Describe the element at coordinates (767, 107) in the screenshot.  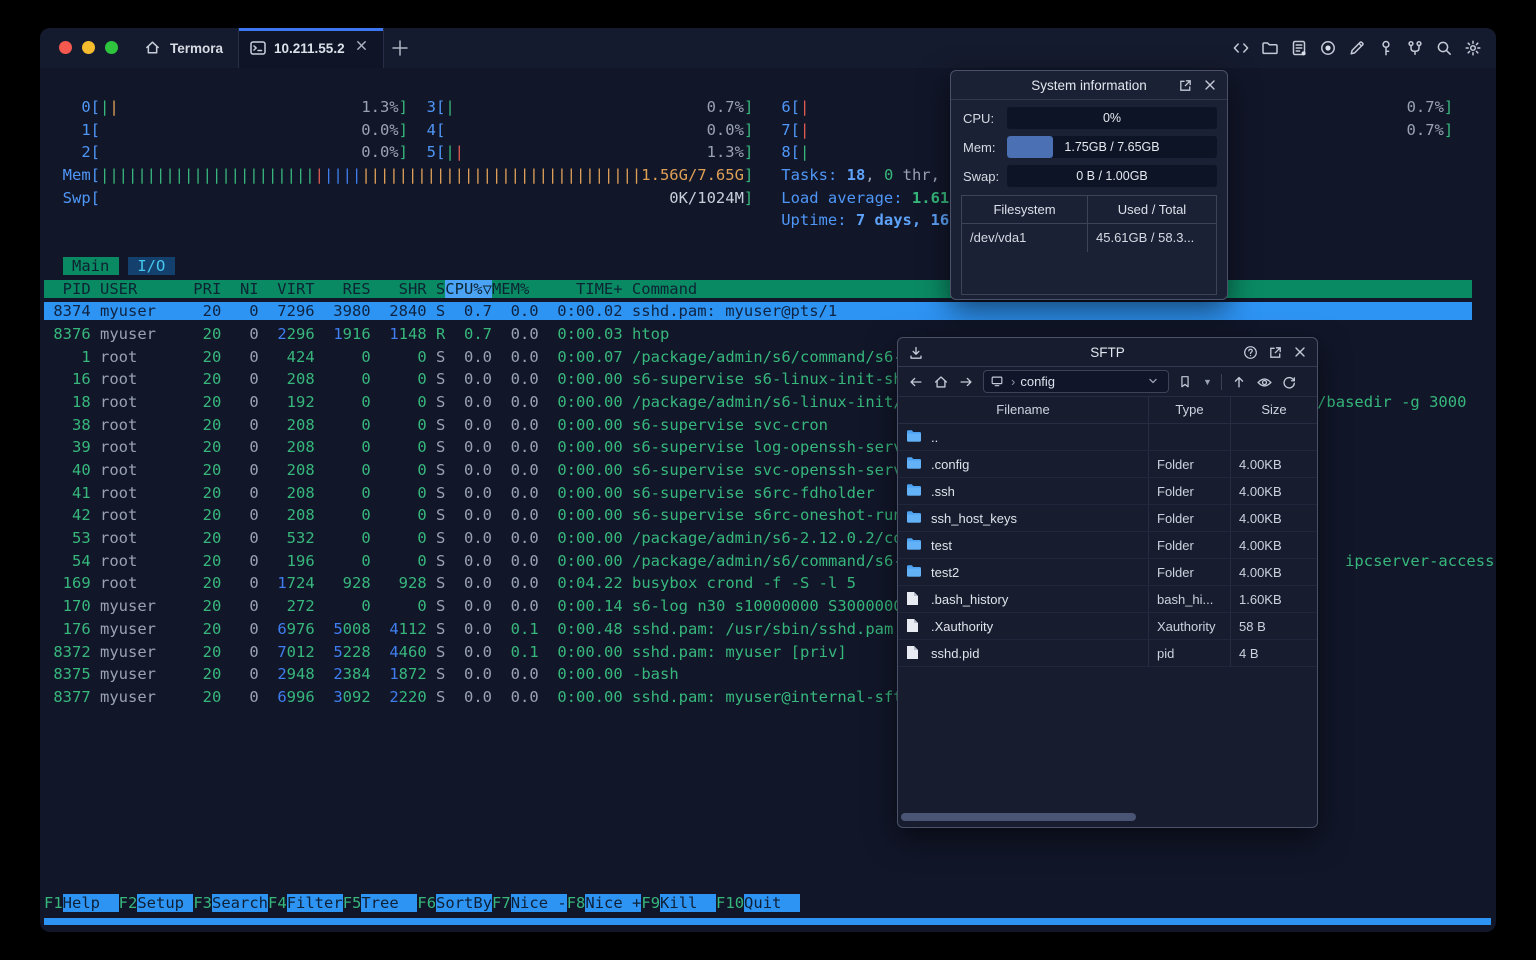
I see `terminal-line: 0[|| 1.3%] 3[| 0.7%] 6[| 0.7%]` at that location.